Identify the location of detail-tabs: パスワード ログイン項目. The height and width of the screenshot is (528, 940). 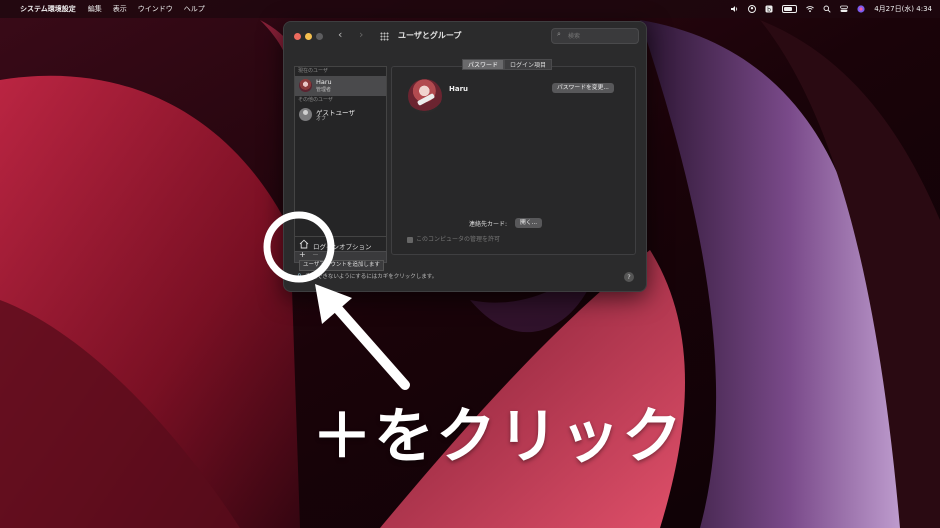
(507, 64).